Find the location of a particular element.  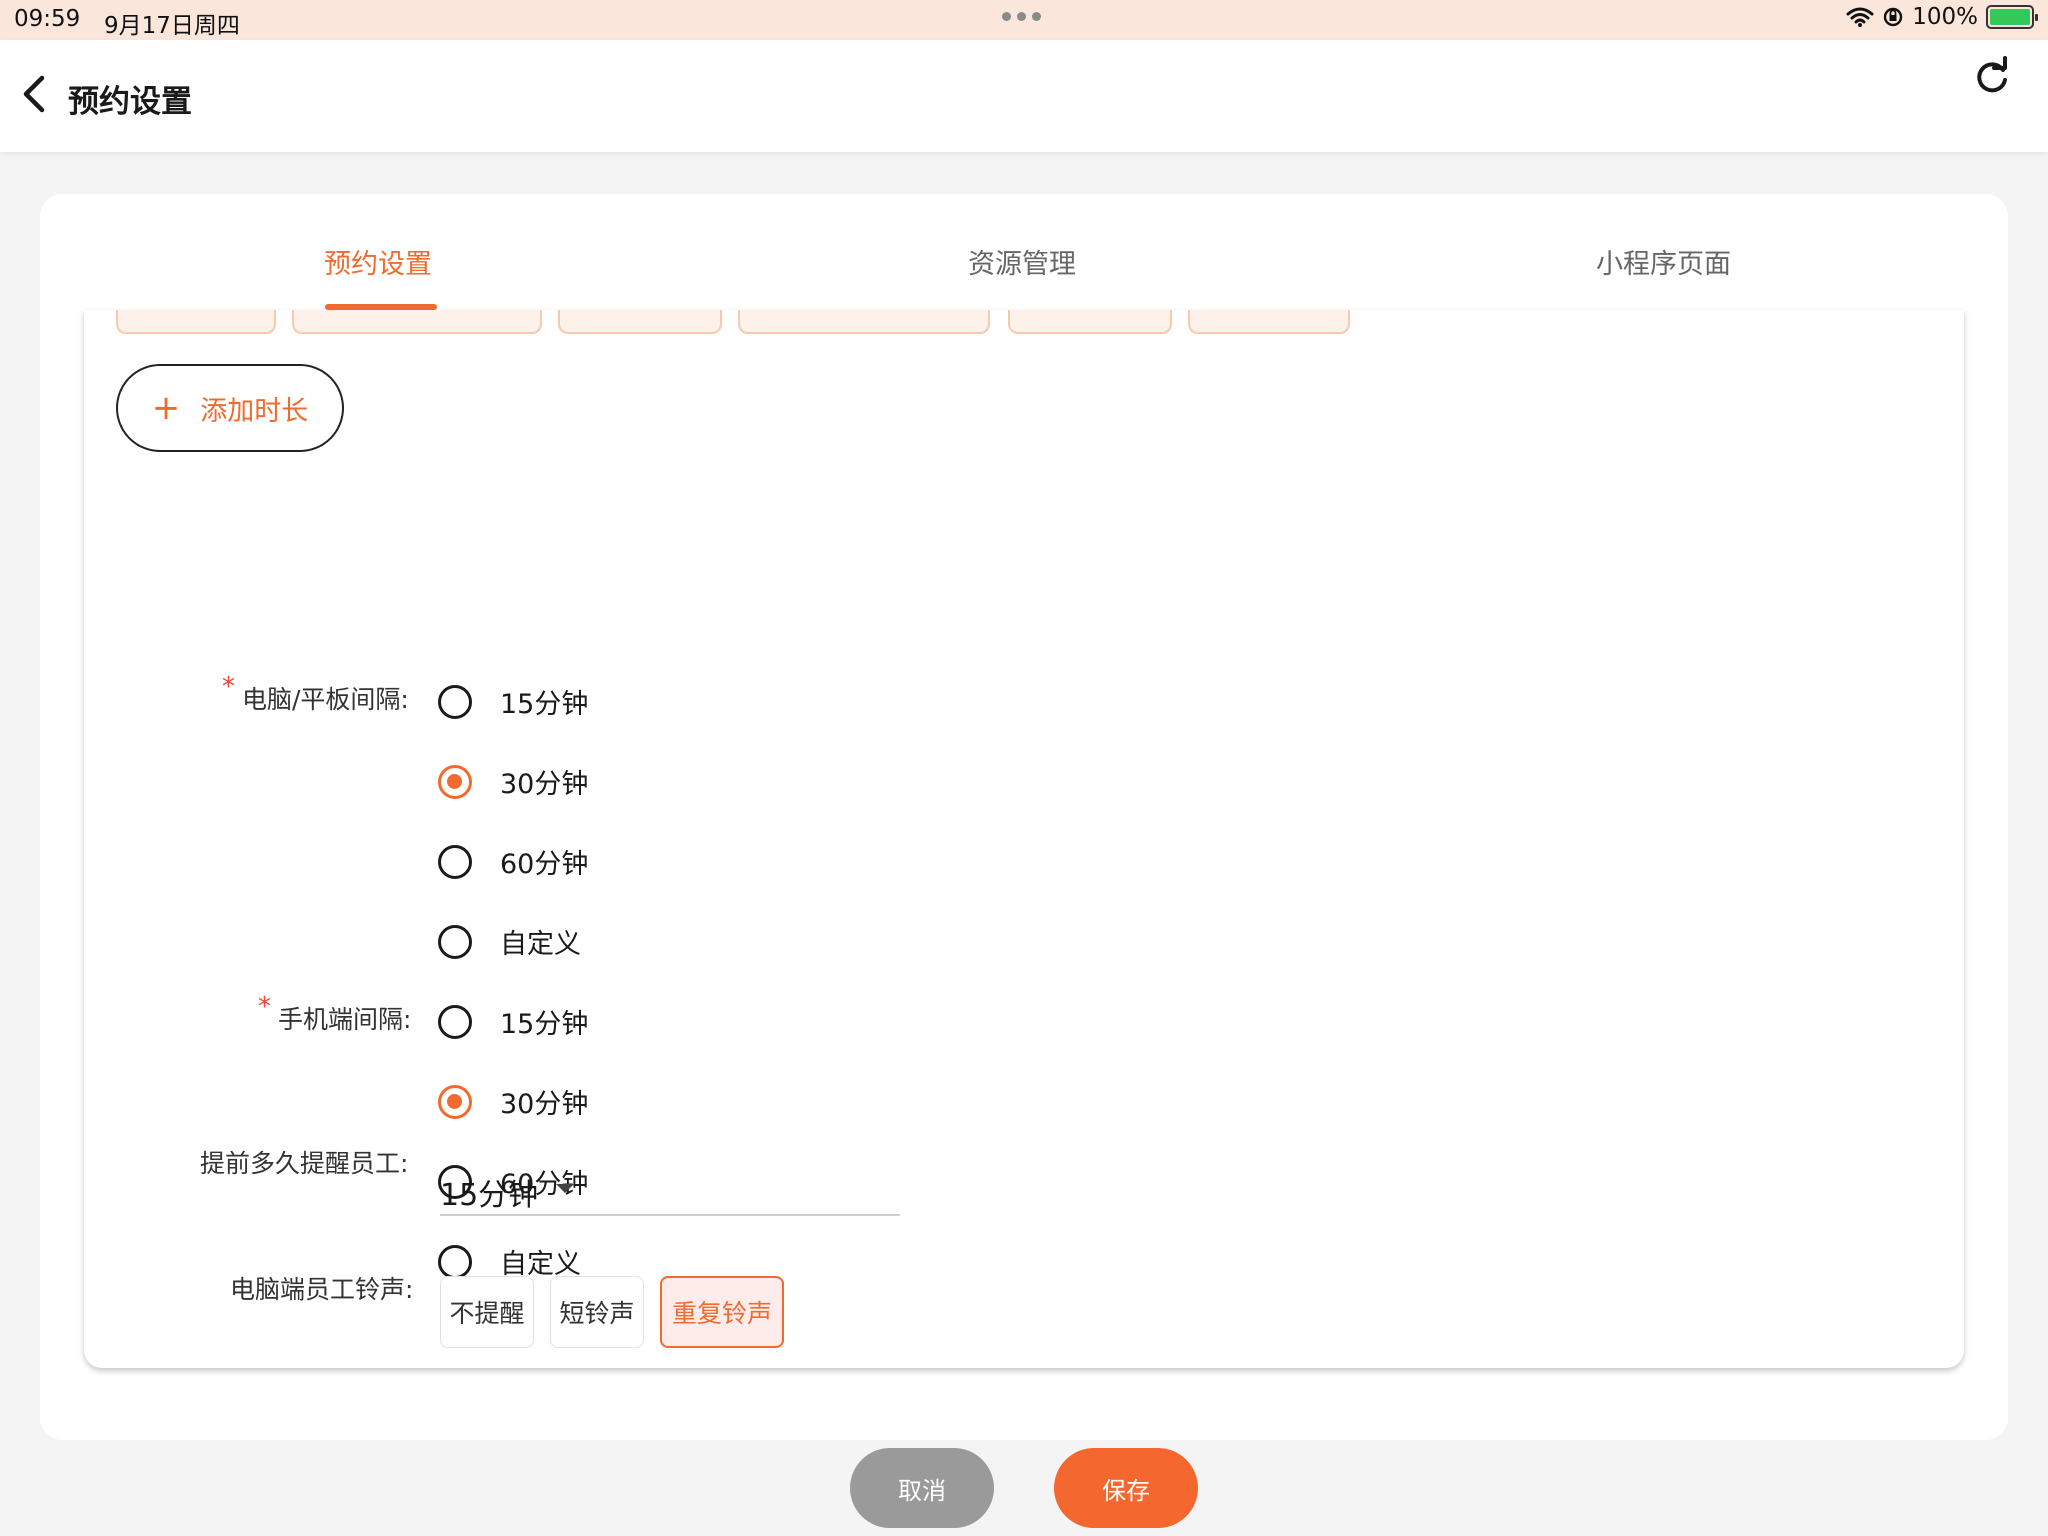

pc-interval-option-30: 30分钟 is located at coordinates (513, 781).